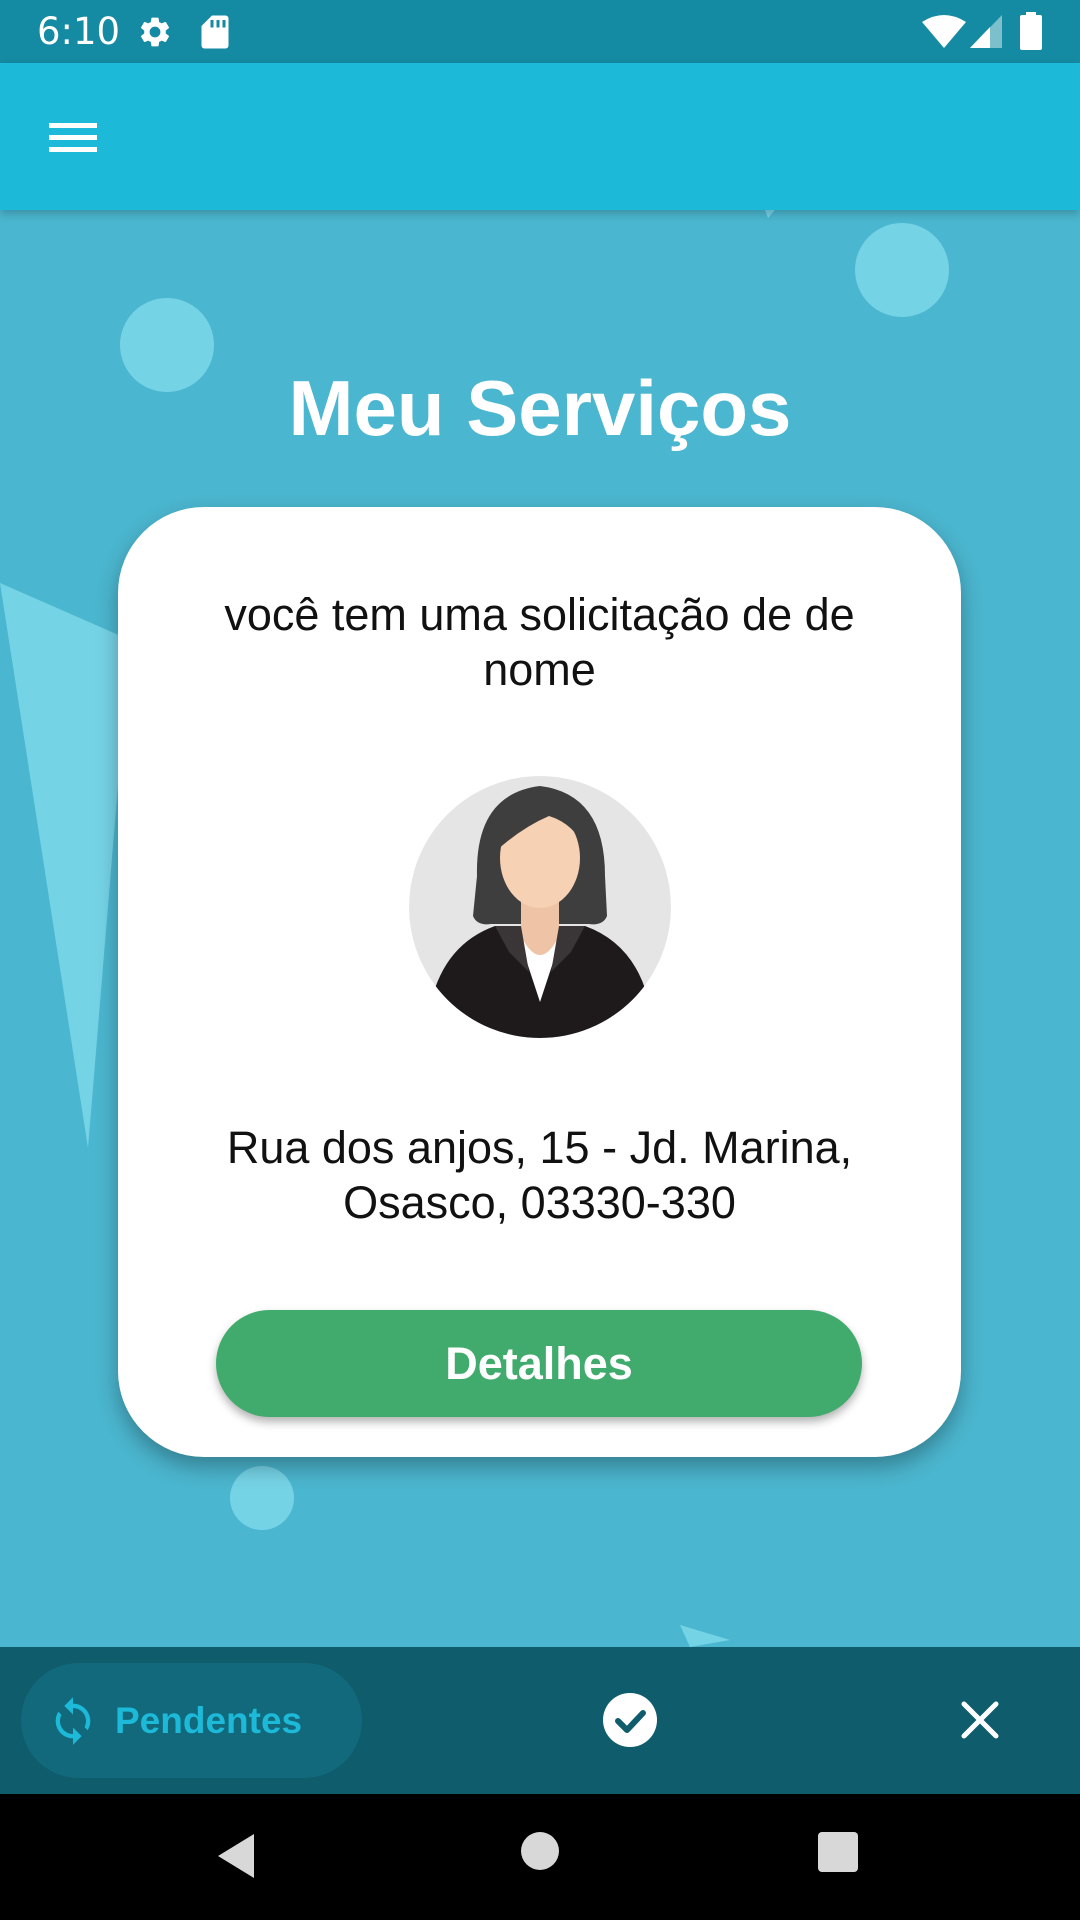 The height and width of the screenshot is (1920, 1080). I want to click on settings-icon, so click(155, 32).